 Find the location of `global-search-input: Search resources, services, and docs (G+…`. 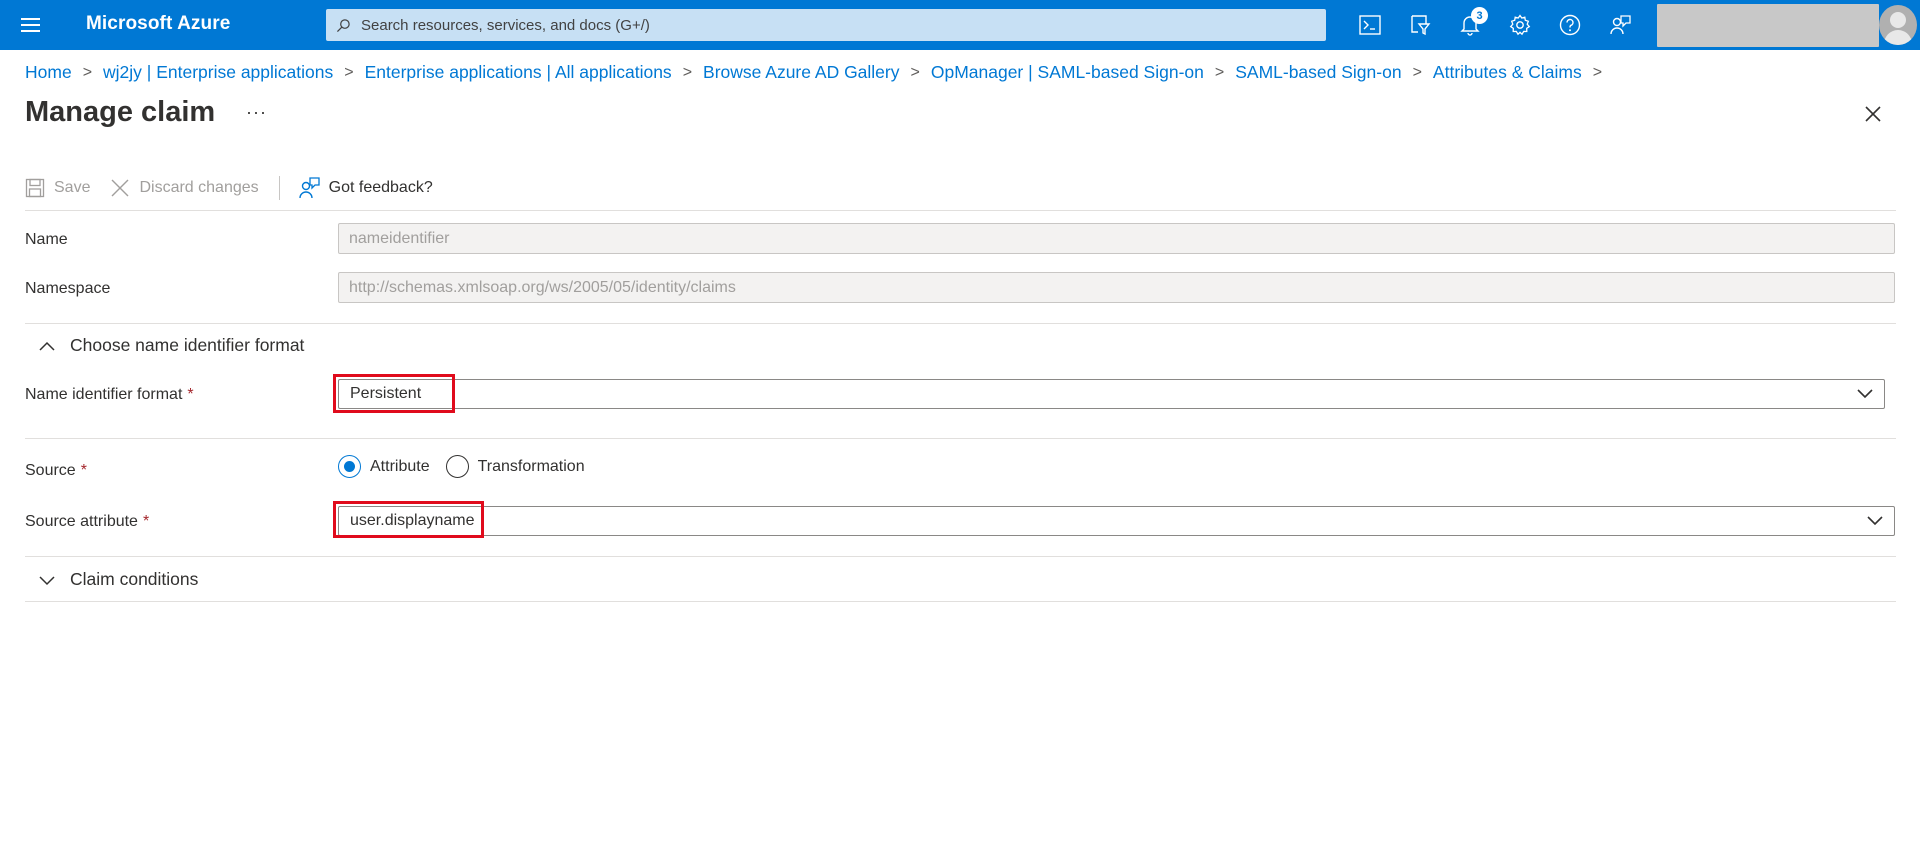

global-search-input: Search resources, services, and docs (G+… is located at coordinates (826, 25).